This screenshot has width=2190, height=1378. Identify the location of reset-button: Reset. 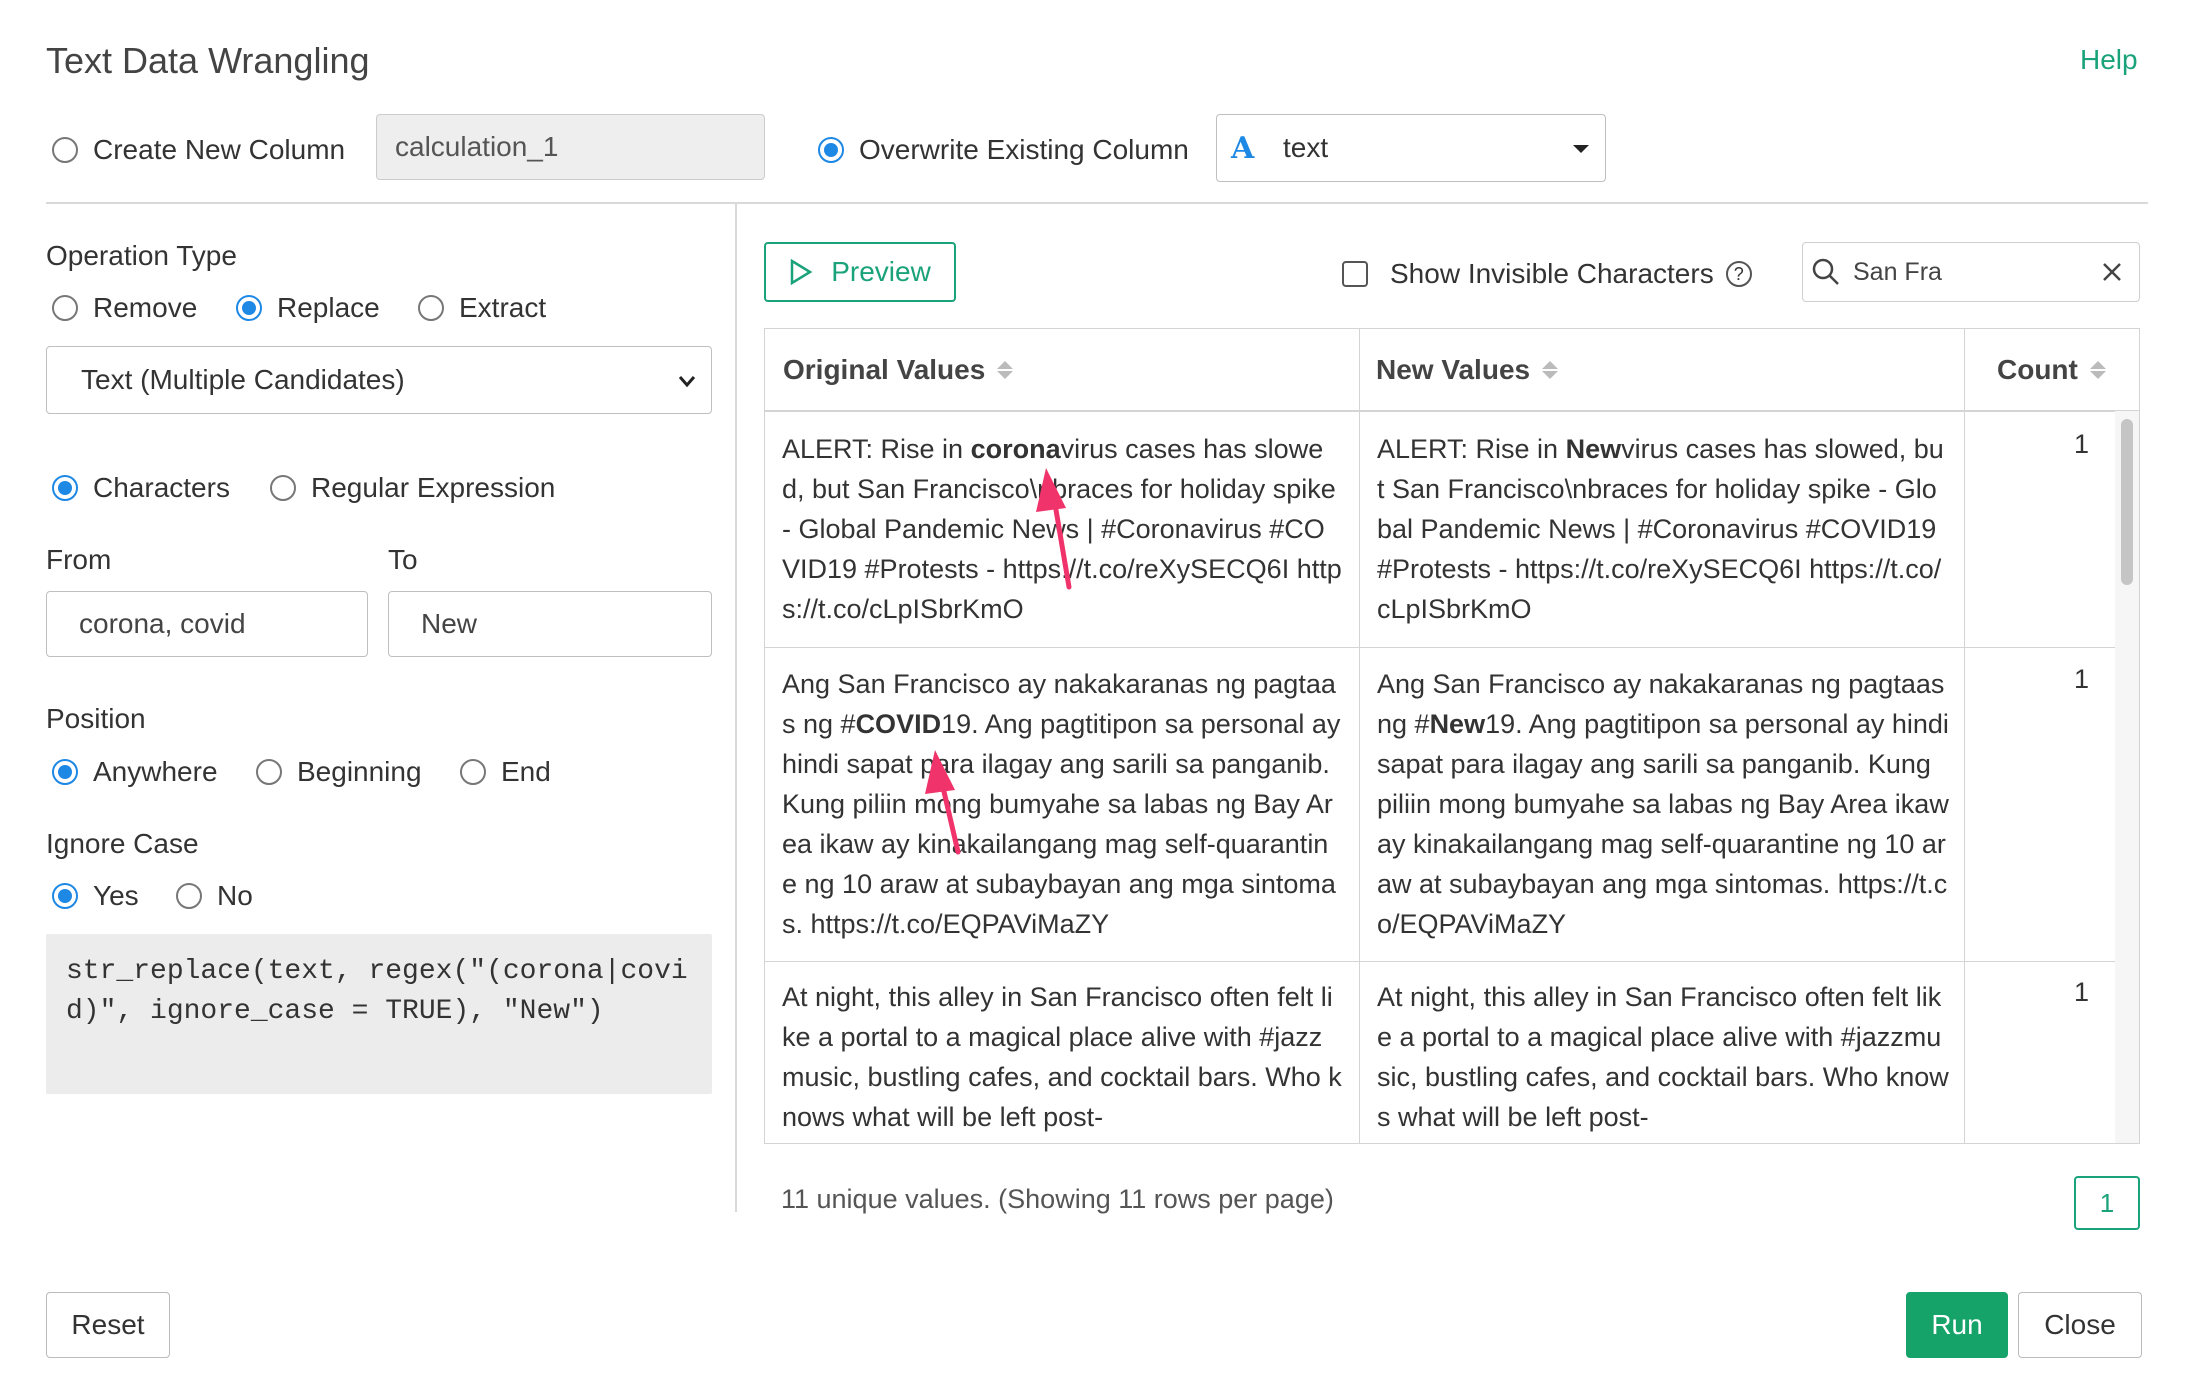
(108, 1325).